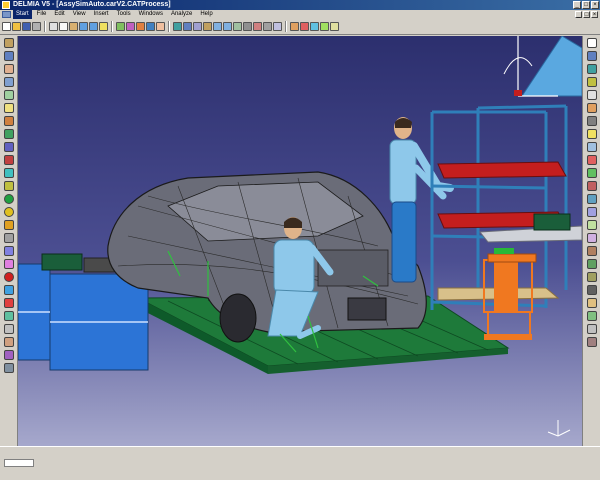  What do you see at coordinates (8, 342) in the screenshot?
I see `catalog-icon` at bounding box center [8, 342].